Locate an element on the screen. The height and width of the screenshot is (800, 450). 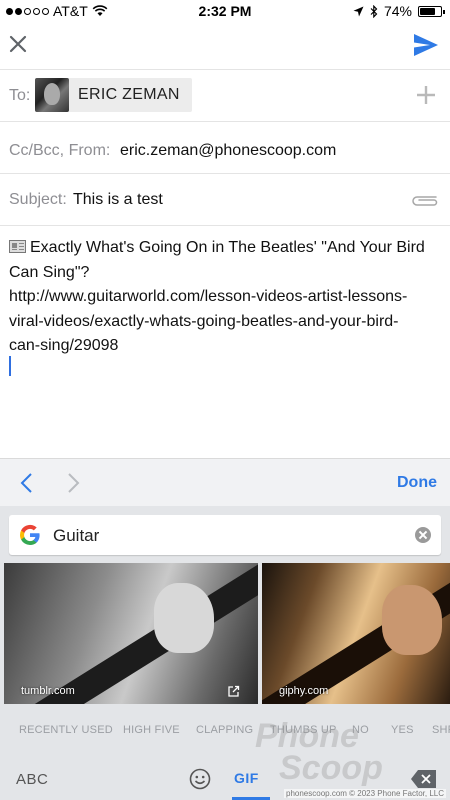
recipient-name: ERIC ZEMAN is located at coordinates (129, 94).